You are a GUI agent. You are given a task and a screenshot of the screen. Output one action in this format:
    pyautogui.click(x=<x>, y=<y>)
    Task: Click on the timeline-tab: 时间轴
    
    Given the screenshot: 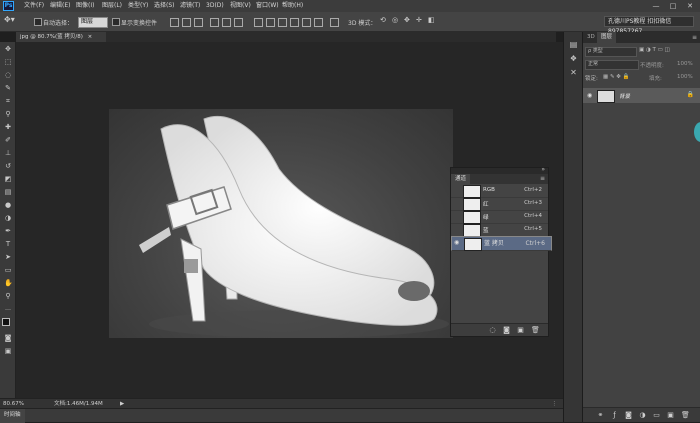 What is the action you would take?
    pyautogui.click(x=12, y=416)
    